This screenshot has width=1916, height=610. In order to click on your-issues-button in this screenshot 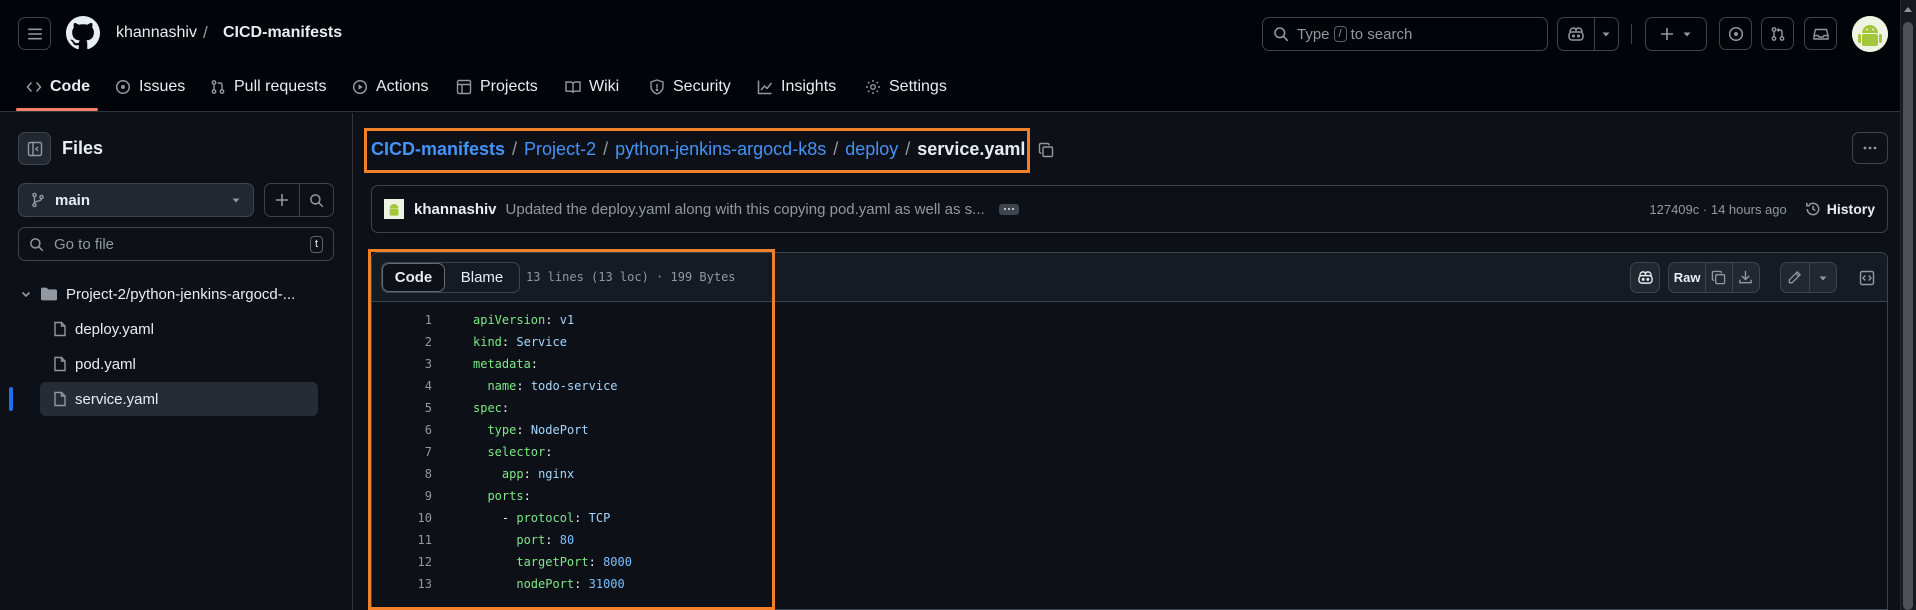, I will do `click(1735, 33)`.